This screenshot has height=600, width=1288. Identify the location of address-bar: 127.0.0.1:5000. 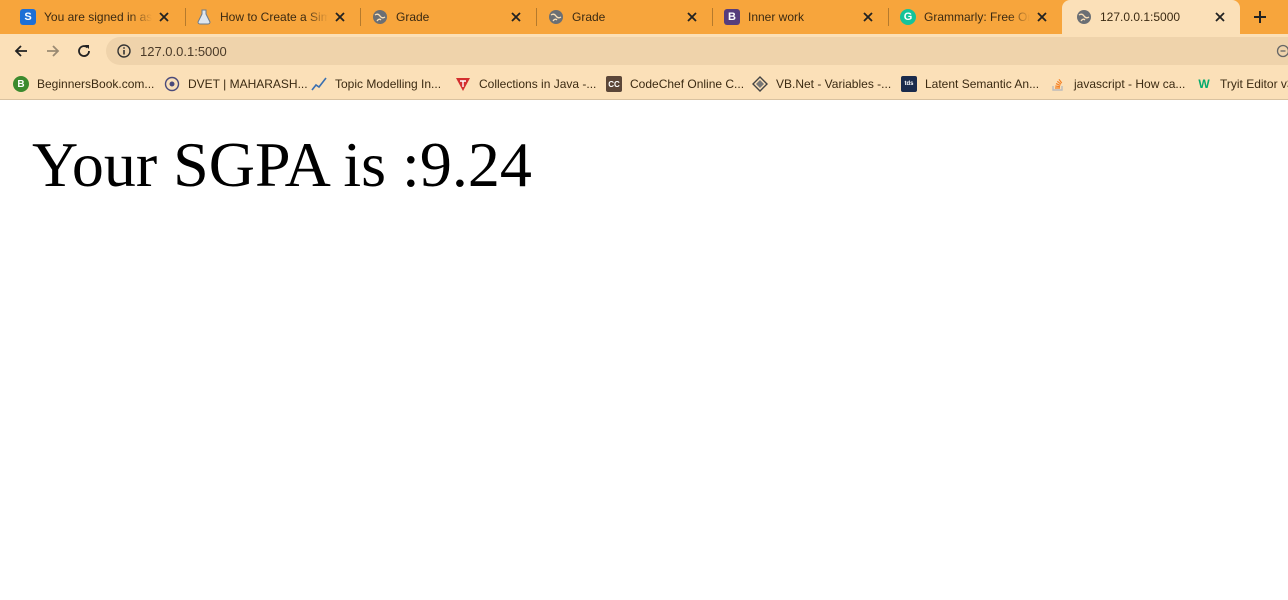
(697, 51).